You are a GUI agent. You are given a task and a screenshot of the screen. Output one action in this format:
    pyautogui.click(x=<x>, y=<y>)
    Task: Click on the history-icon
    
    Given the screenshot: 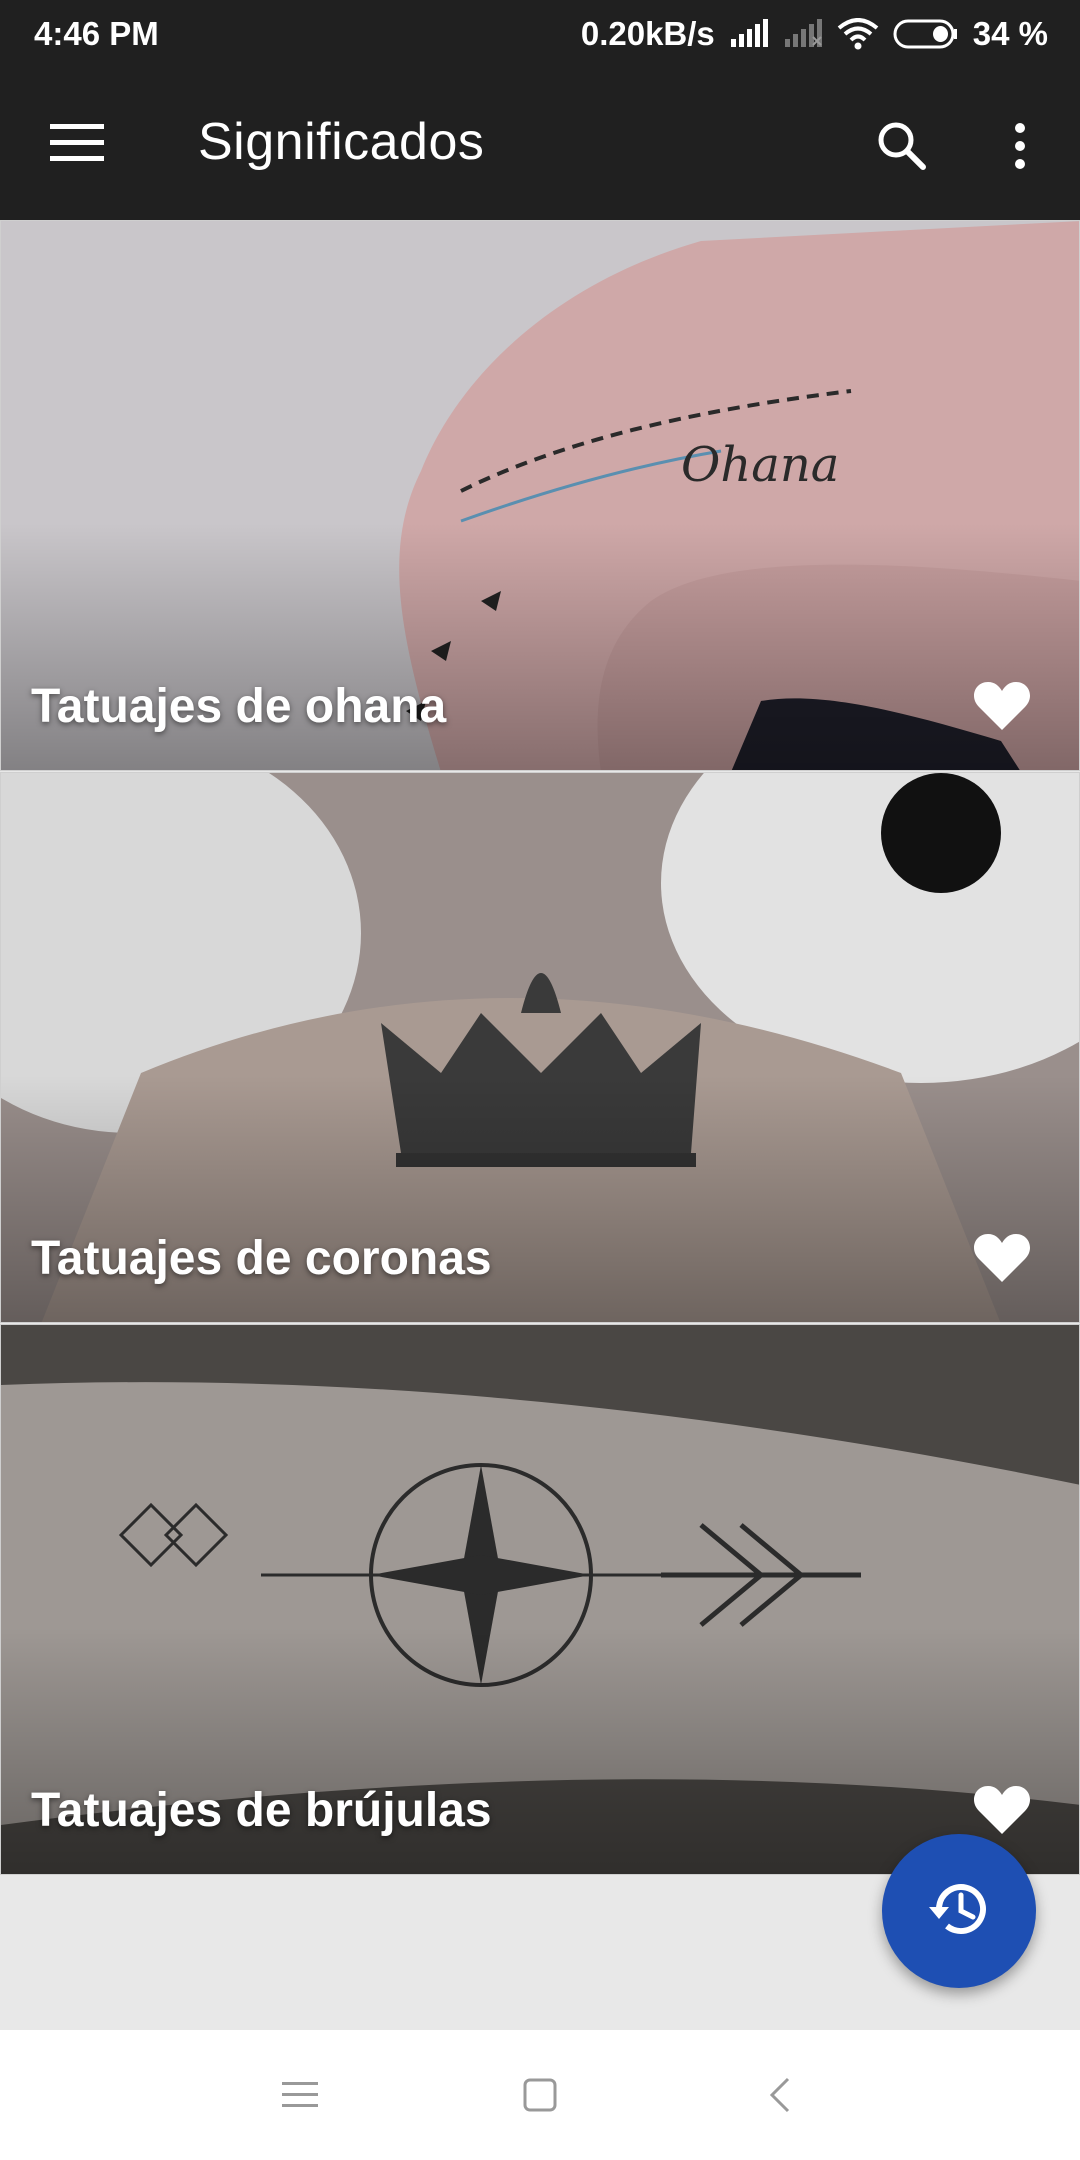 What is the action you would take?
    pyautogui.click(x=959, y=1911)
    